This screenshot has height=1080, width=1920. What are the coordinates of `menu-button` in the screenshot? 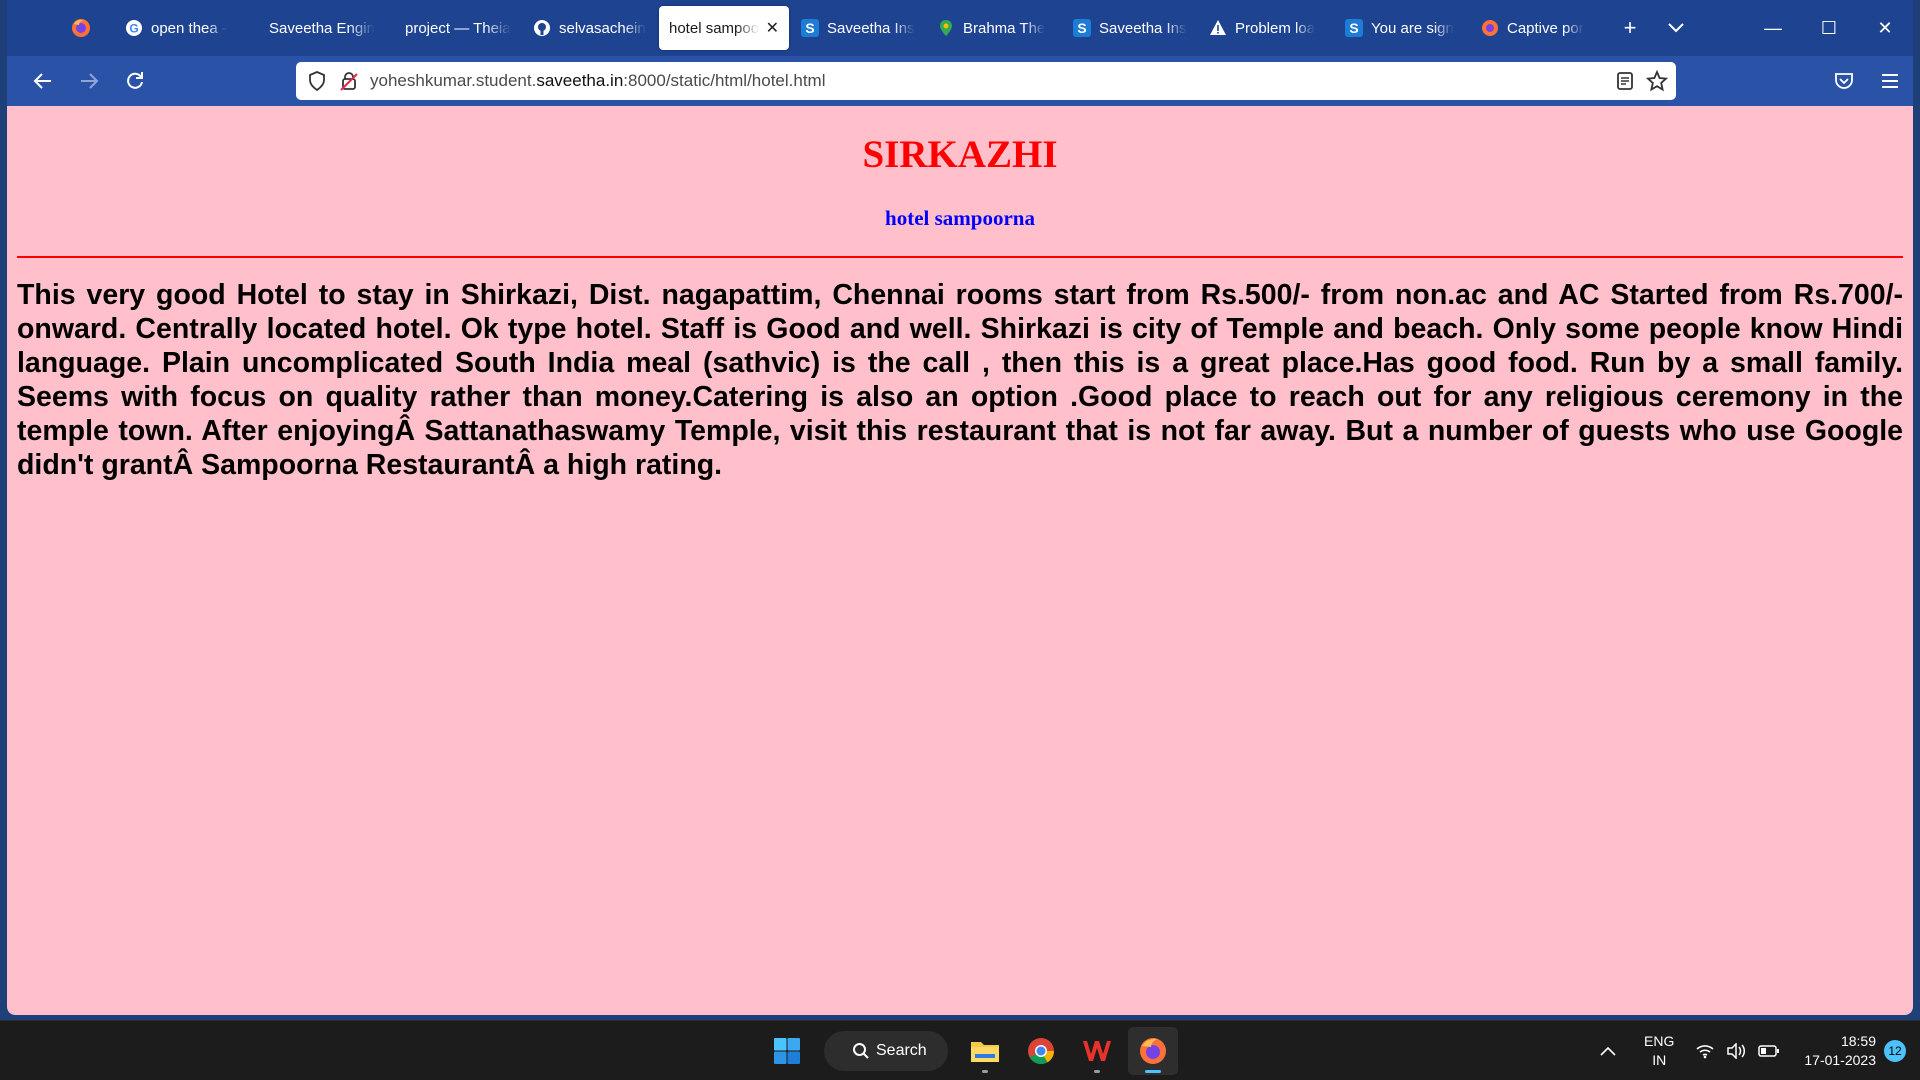 It's located at (1890, 81).